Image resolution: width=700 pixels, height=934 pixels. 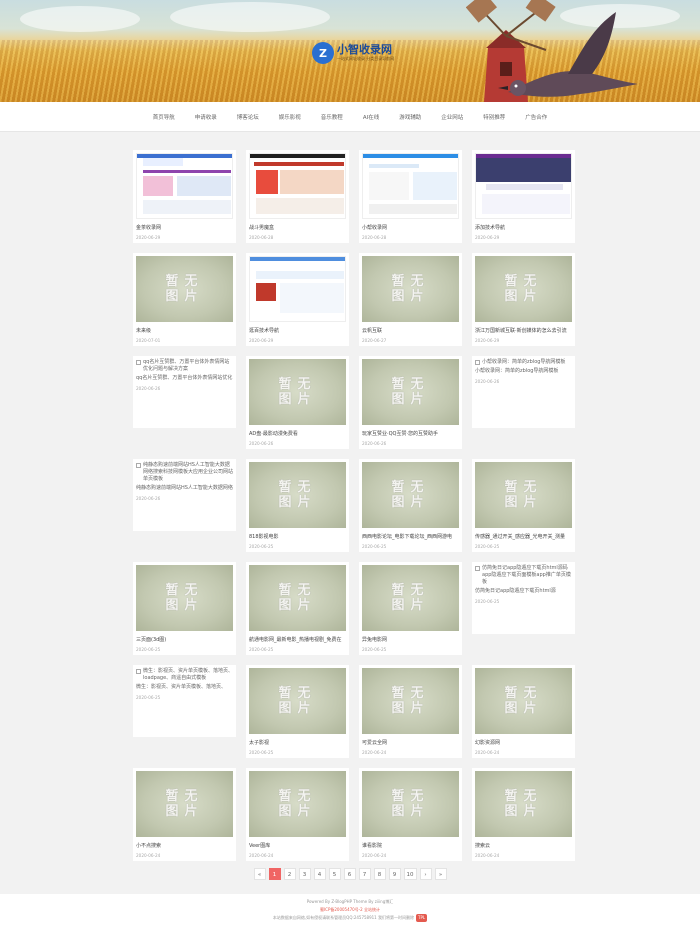 What do you see at coordinates (297, 742) in the screenshot?
I see `card-title: 太子影视` at bounding box center [297, 742].